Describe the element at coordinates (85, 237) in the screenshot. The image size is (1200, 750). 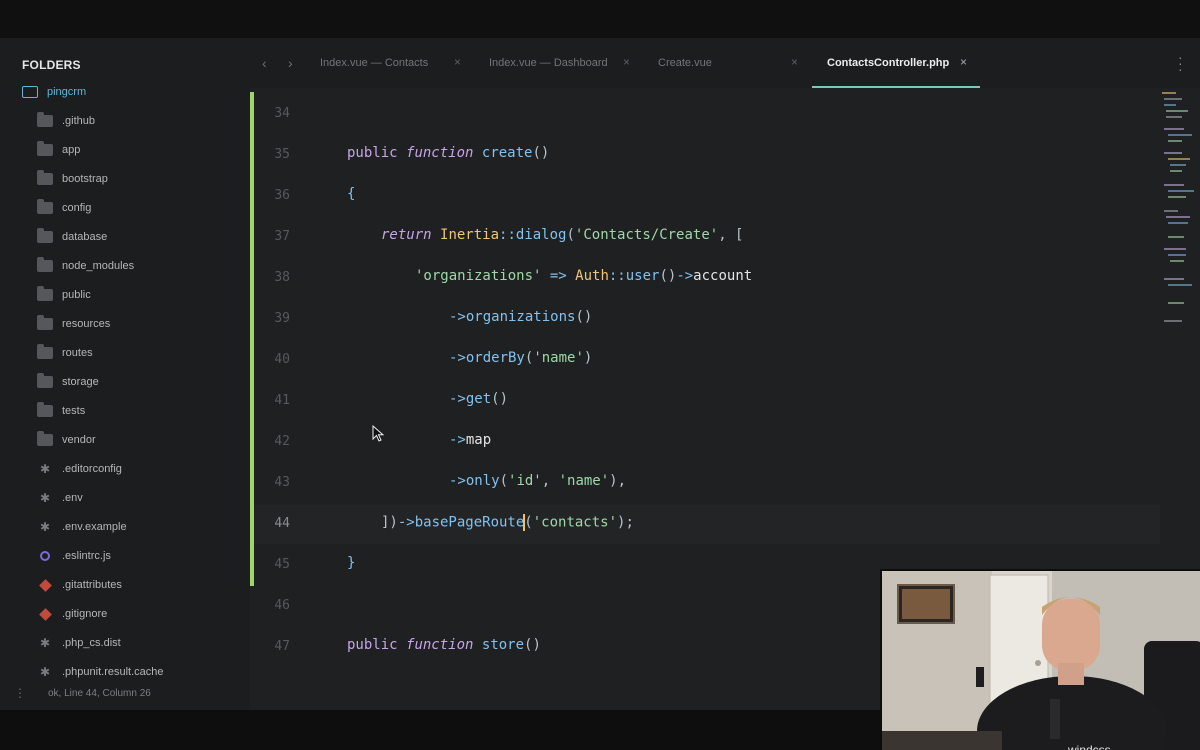
I see `tree-item-label: database` at that location.